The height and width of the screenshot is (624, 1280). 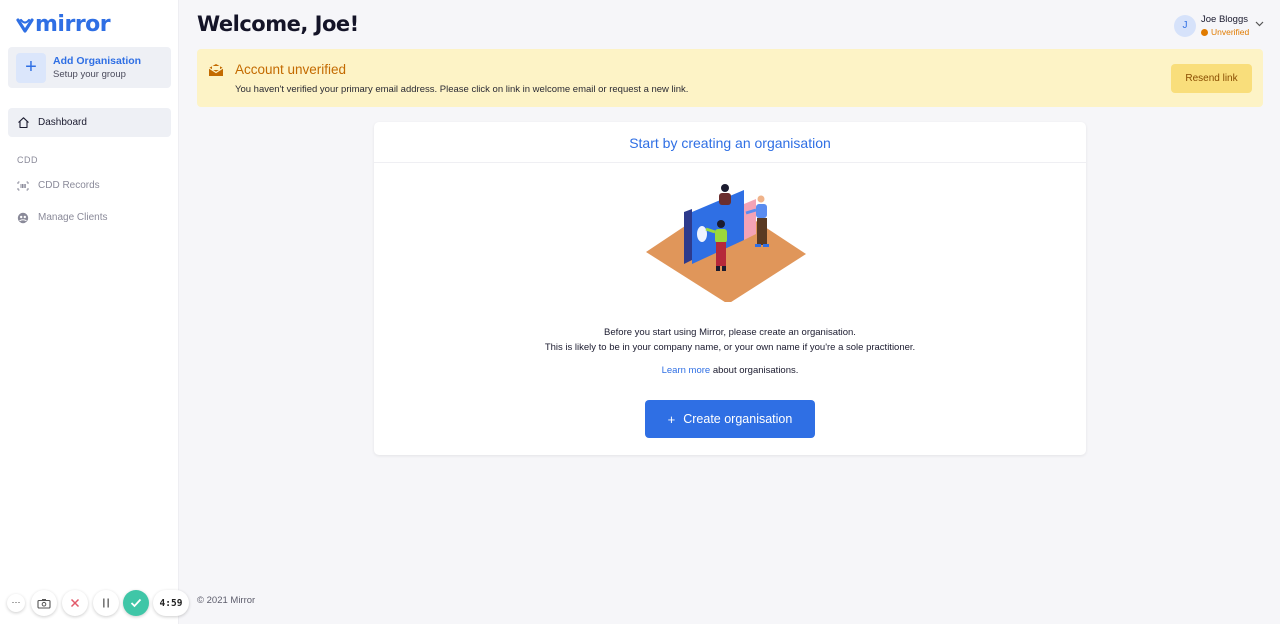 I want to click on add-organisation-title: Add Organisation, so click(x=97, y=60).